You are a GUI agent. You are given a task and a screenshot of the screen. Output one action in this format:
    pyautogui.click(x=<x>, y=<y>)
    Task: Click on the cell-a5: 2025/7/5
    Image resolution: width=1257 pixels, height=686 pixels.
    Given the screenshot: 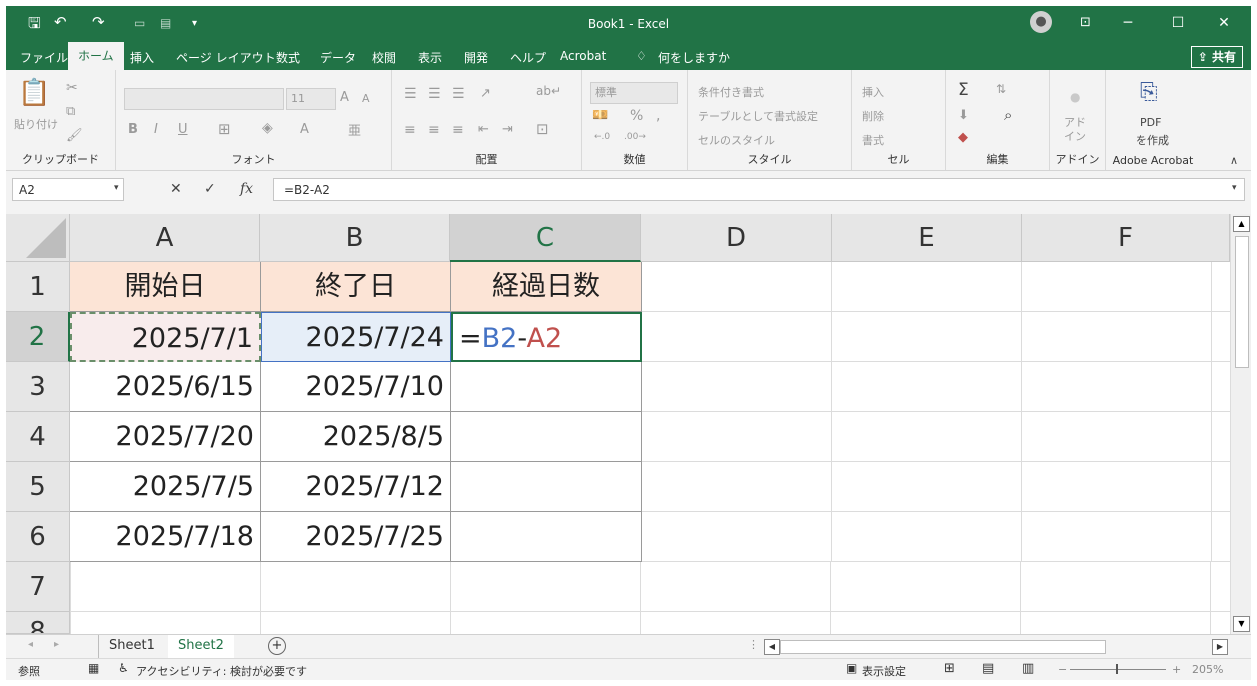 What is the action you would take?
    pyautogui.click(x=165, y=487)
    